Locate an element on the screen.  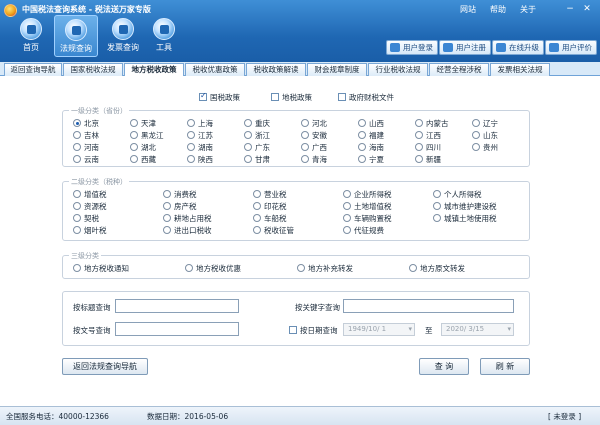
province-label: 青海 is located at coordinates (319, 159).